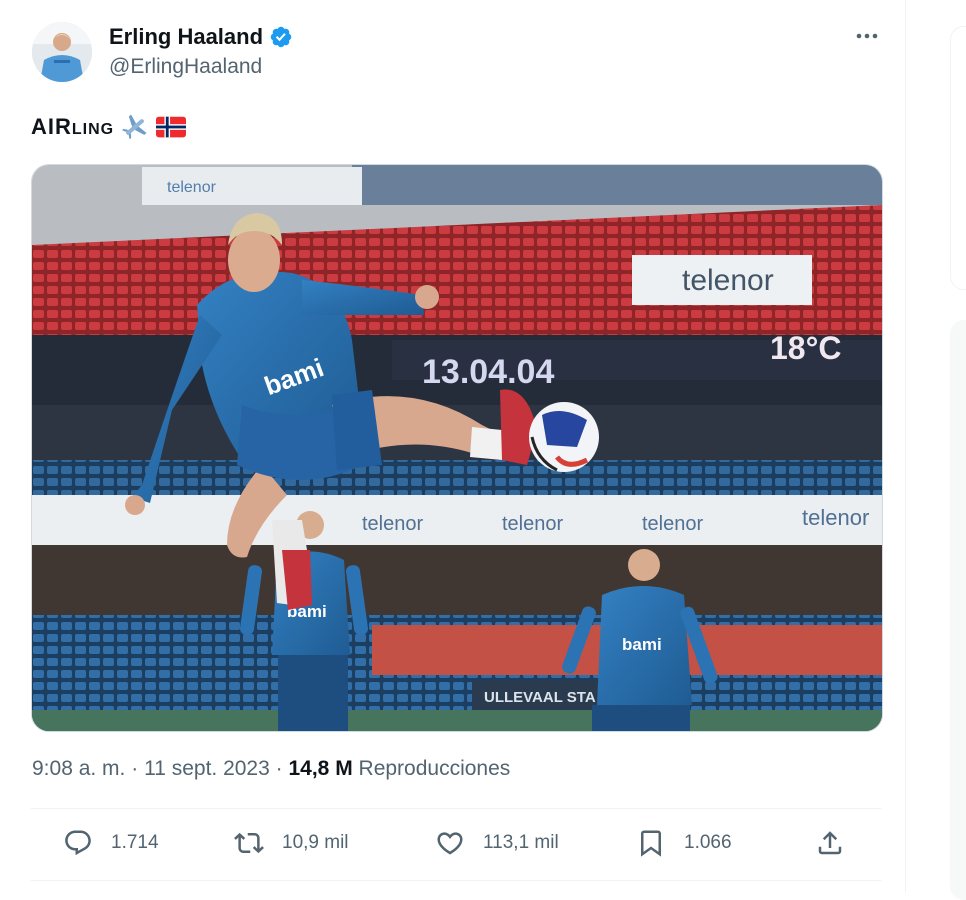 Image resolution: width=966 pixels, height=900 pixels. What do you see at coordinates (281, 37) in the screenshot?
I see `verified-badge-icon` at bounding box center [281, 37].